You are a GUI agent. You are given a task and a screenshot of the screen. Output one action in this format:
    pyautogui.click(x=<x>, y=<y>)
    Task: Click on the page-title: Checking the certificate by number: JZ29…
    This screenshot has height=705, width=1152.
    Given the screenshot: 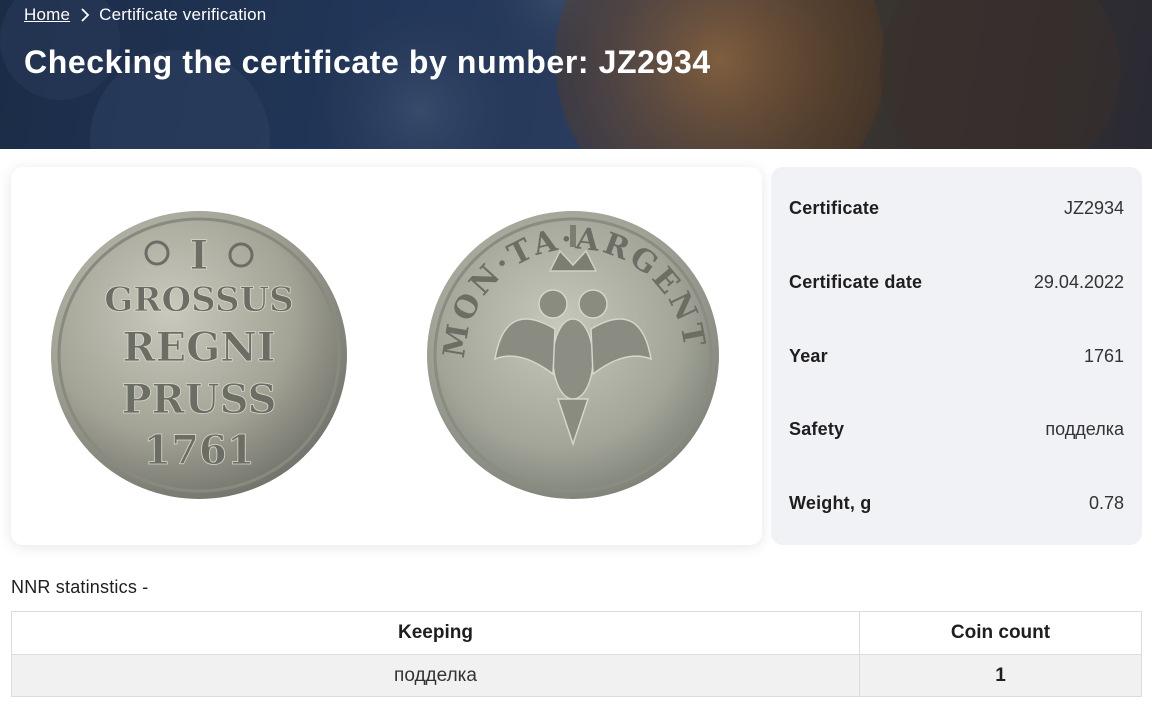 What is the action you would take?
    pyautogui.click(x=367, y=62)
    